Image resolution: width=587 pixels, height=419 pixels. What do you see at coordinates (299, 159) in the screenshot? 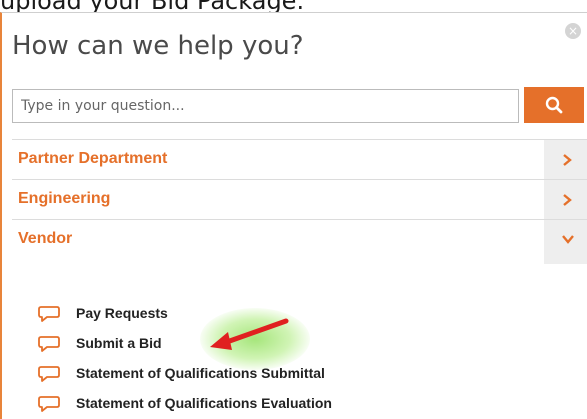
I see `category-partner-department: Partner Department` at bounding box center [299, 159].